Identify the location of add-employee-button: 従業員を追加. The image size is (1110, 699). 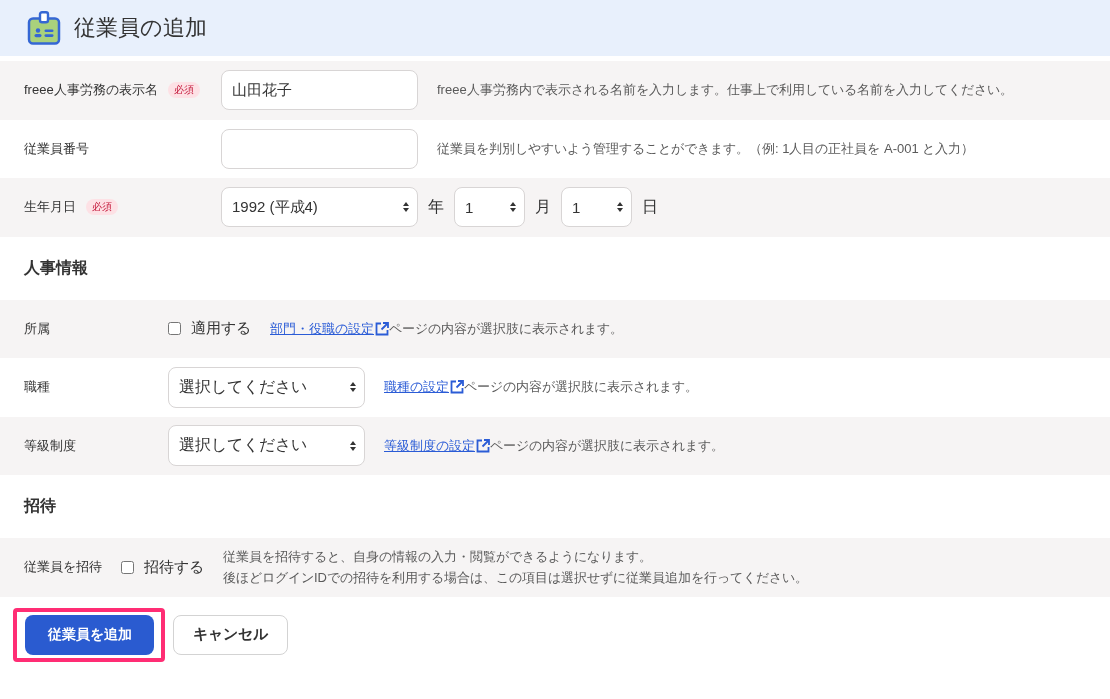
(89, 634).